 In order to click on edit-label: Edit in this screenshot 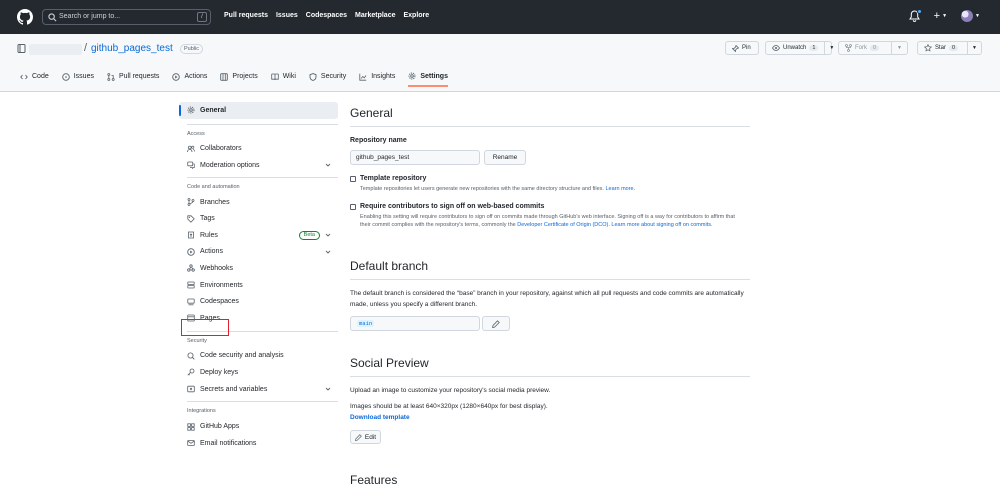, I will do `click(370, 437)`.